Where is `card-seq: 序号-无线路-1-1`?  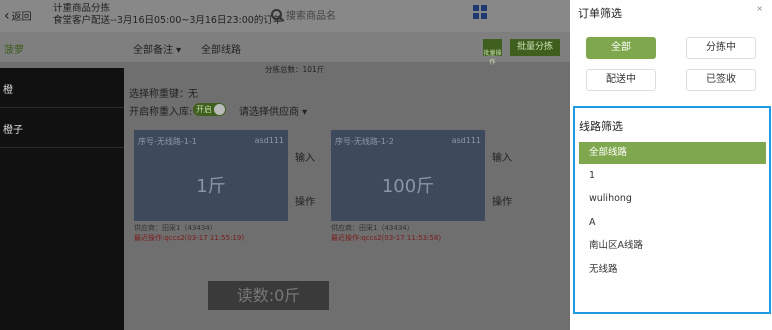 card-seq: 序号-无线路-1-1 is located at coordinates (167, 141).